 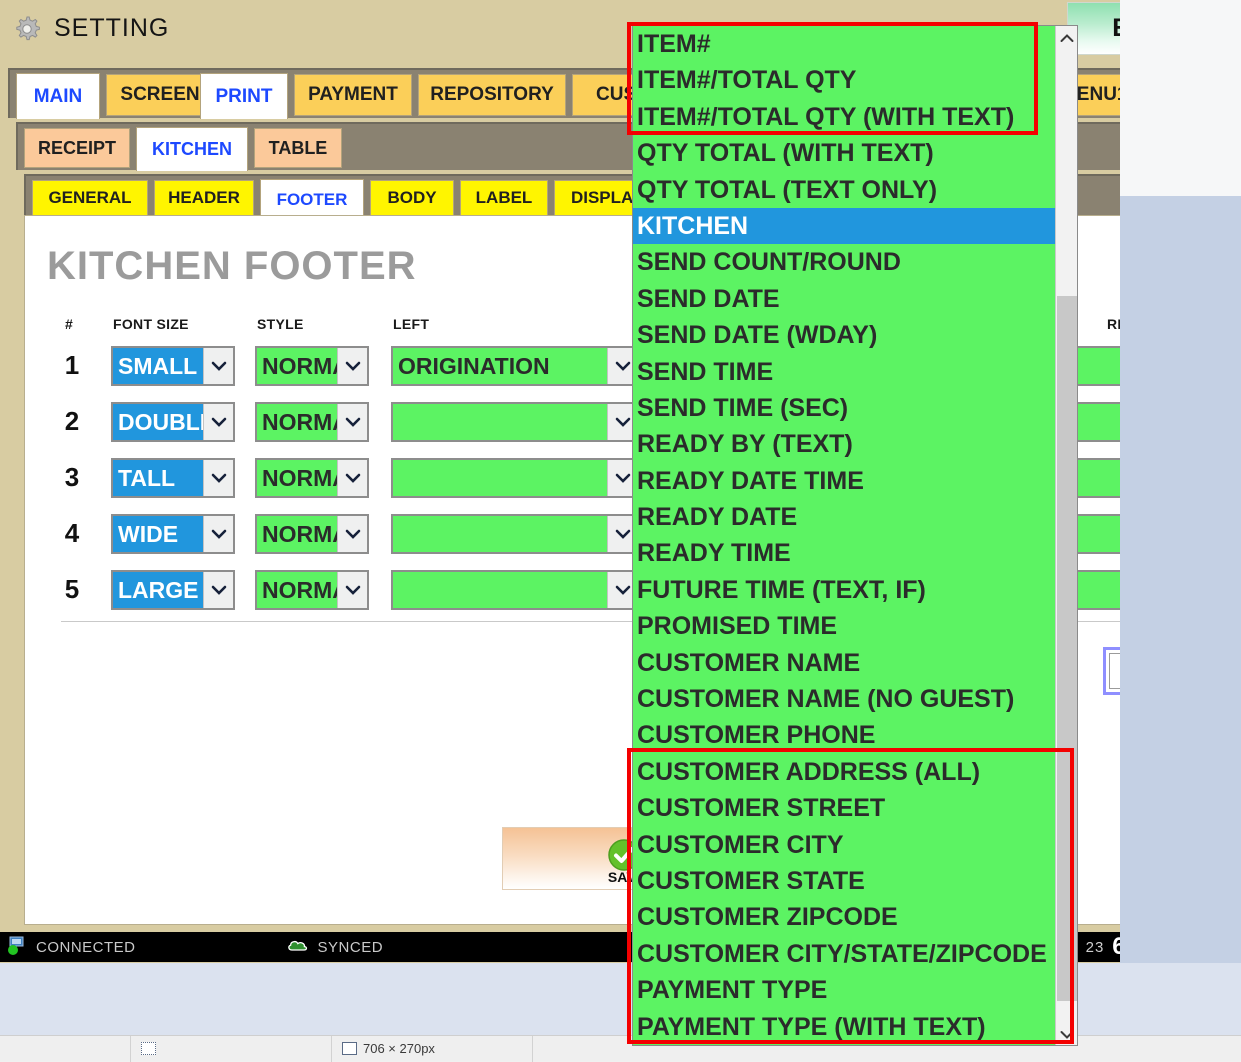 I want to click on tab-receipt: RECEIPT, so click(x=77, y=148).